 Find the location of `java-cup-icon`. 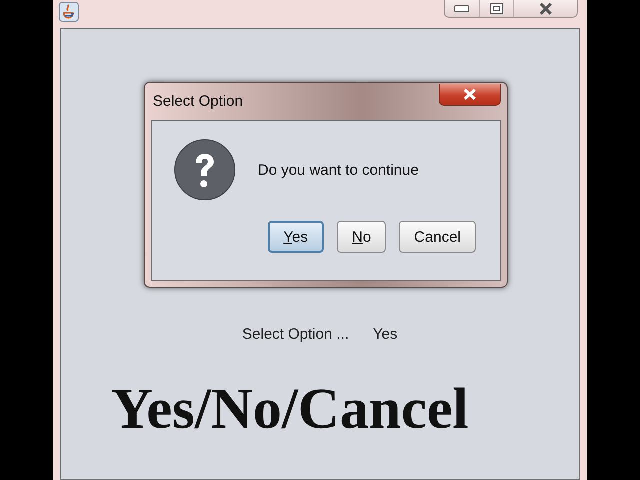

java-cup-icon is located at coordinates (69, 12).